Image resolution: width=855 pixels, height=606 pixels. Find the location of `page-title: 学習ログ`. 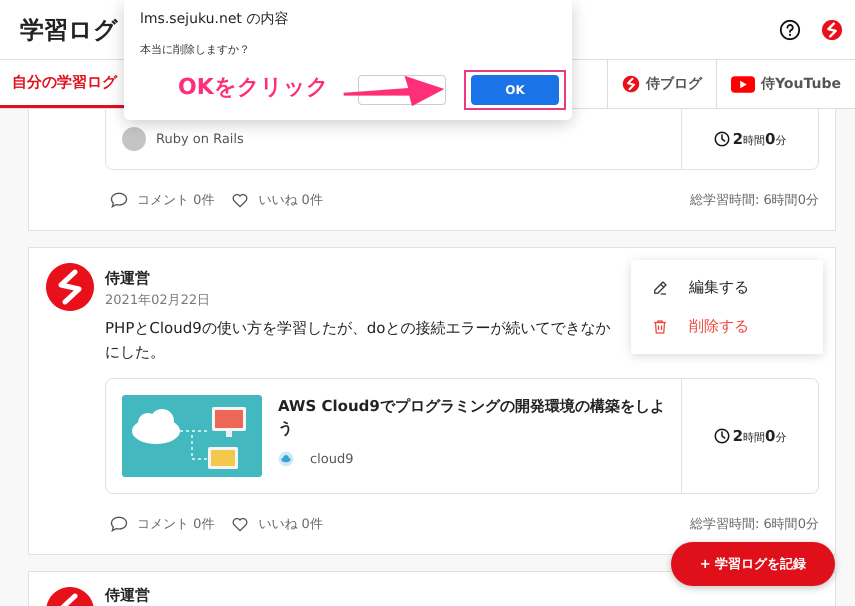

page-title: 学習ログ is located at coordinates (69, 30).